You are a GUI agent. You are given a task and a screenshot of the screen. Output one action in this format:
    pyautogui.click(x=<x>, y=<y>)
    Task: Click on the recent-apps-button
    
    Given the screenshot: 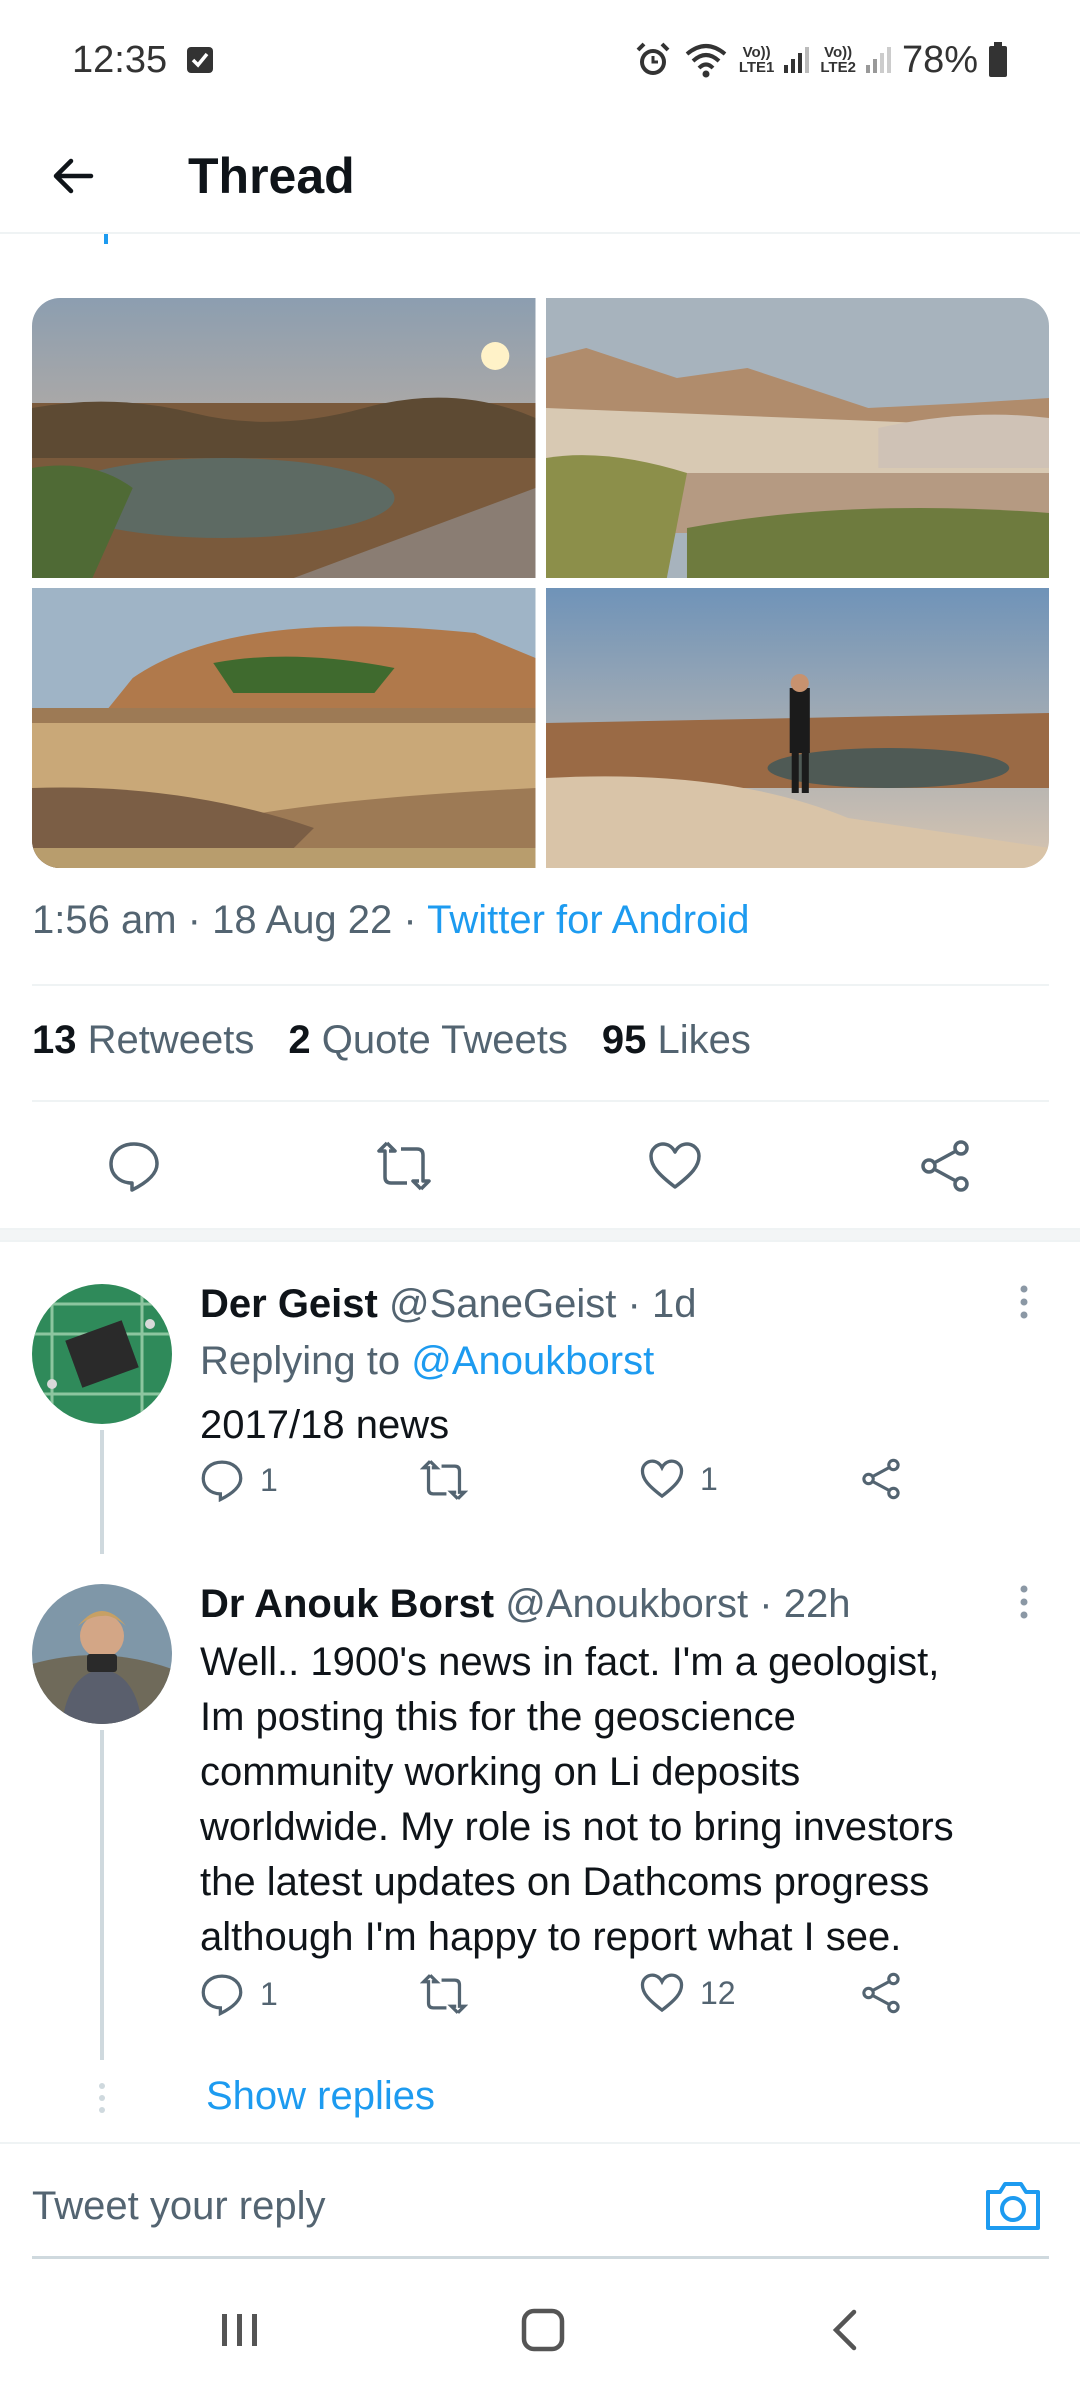 What is the action you would take?
    pyautogui.click(x=240, y=2330)
    